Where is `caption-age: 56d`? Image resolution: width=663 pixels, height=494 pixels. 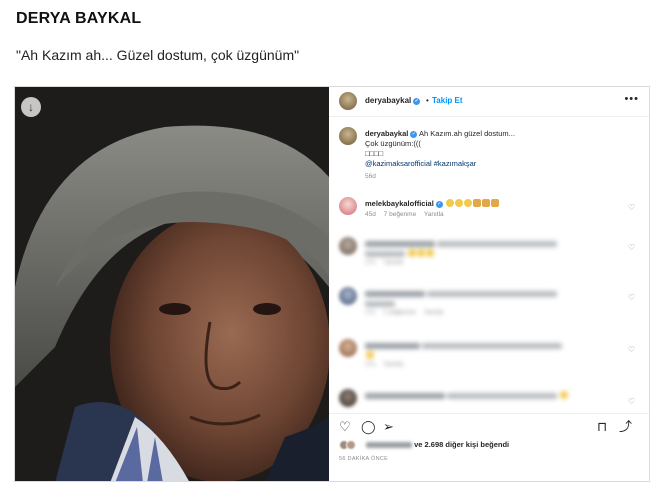
caption-age: 56d is located at coordinates (370, 176).